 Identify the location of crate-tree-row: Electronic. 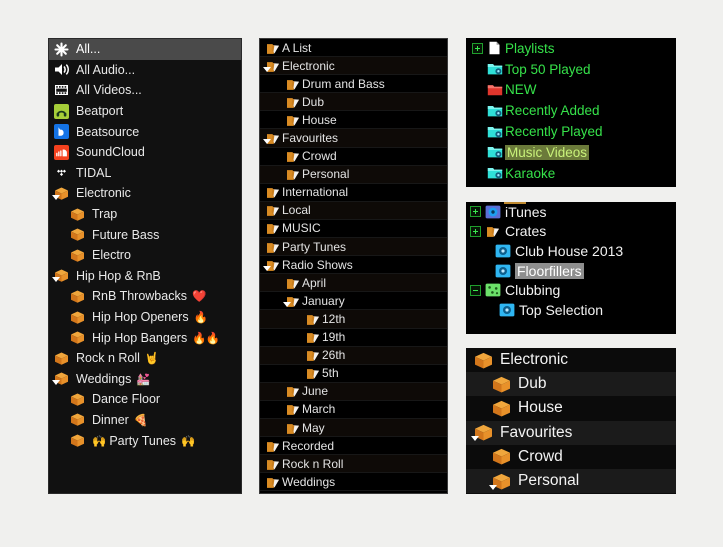
(353, 66).